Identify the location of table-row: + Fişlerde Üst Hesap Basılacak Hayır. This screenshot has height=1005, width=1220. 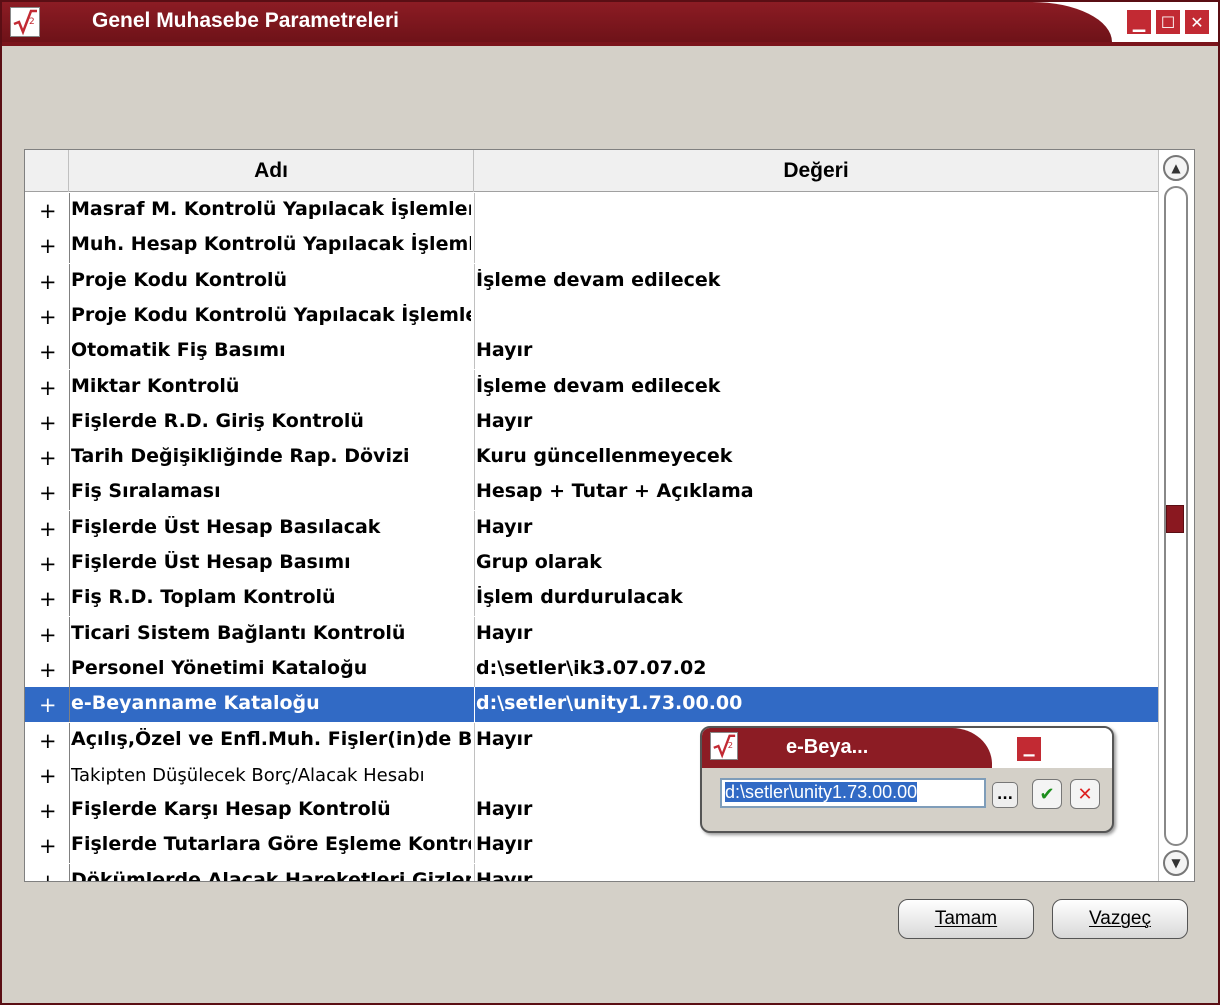
(591, 528).